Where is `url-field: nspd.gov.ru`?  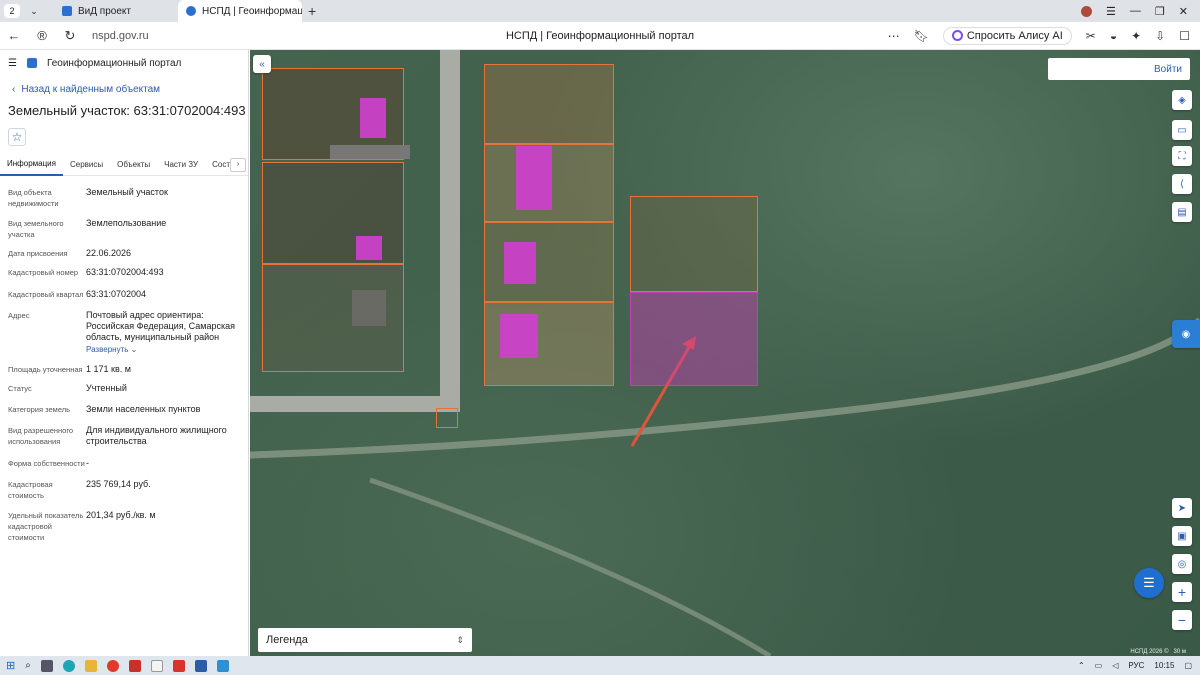 url-field: nspd.gov.ru is located at coordinates (120, 36).